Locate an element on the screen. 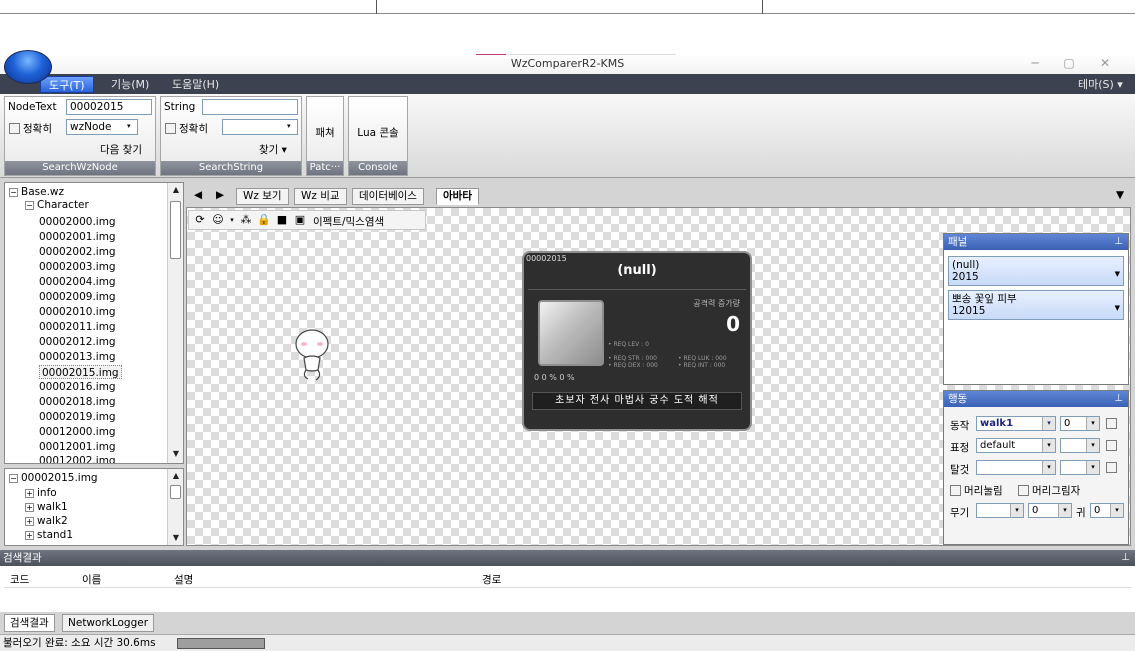 Image resolution: width=1135 pixels, height=651 pixels. ride-select: ▾ is located at coordinates (1016, 467).